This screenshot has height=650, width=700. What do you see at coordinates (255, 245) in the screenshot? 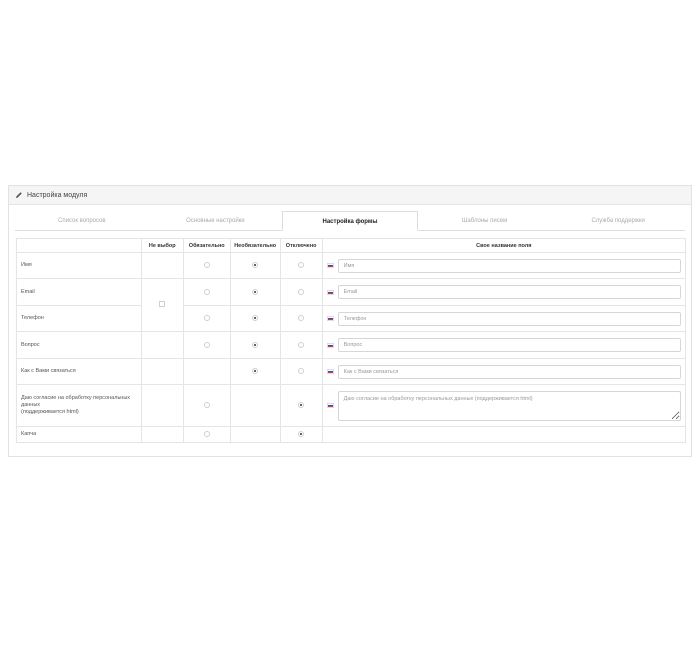
I see `column-header-optional: Необязательно` at bounding box center [255, 245].